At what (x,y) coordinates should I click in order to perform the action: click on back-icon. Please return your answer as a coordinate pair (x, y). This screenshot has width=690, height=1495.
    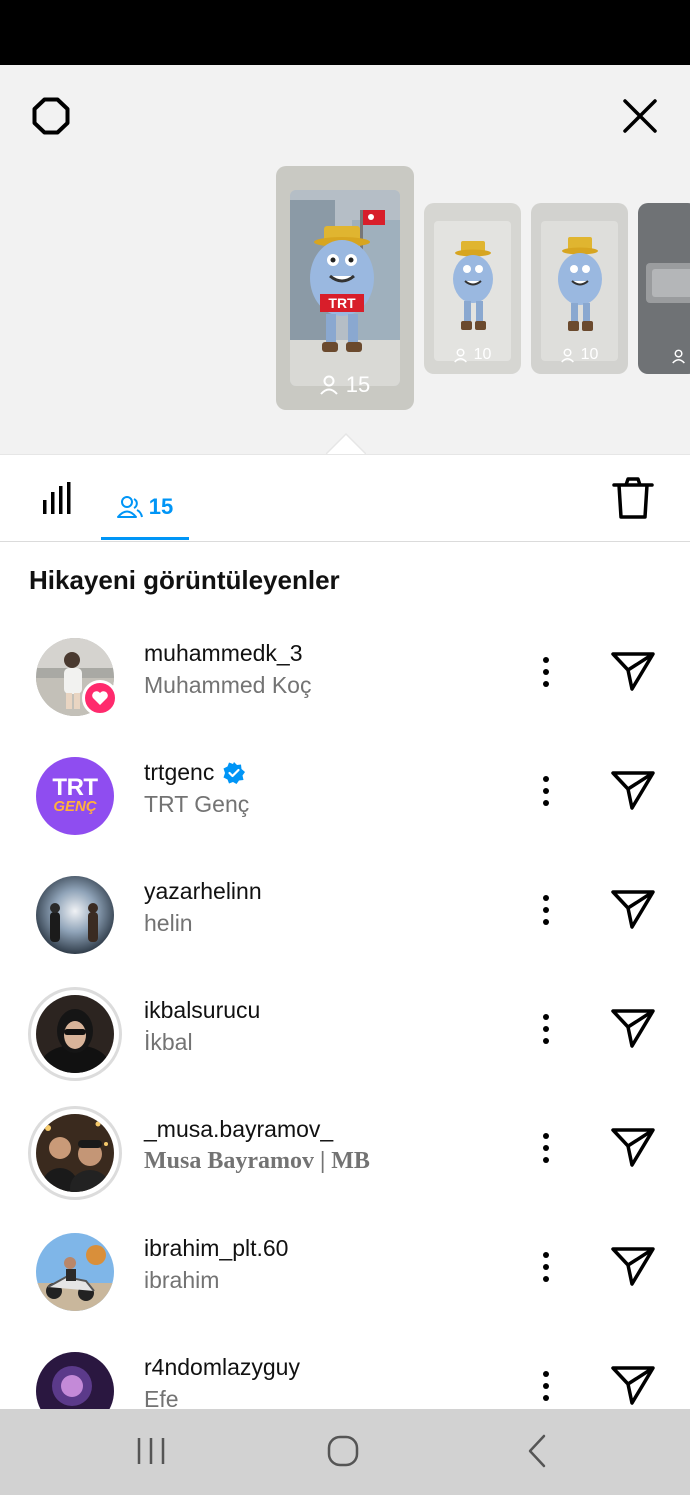
    Looking at the image, I should click on (537, 1451).